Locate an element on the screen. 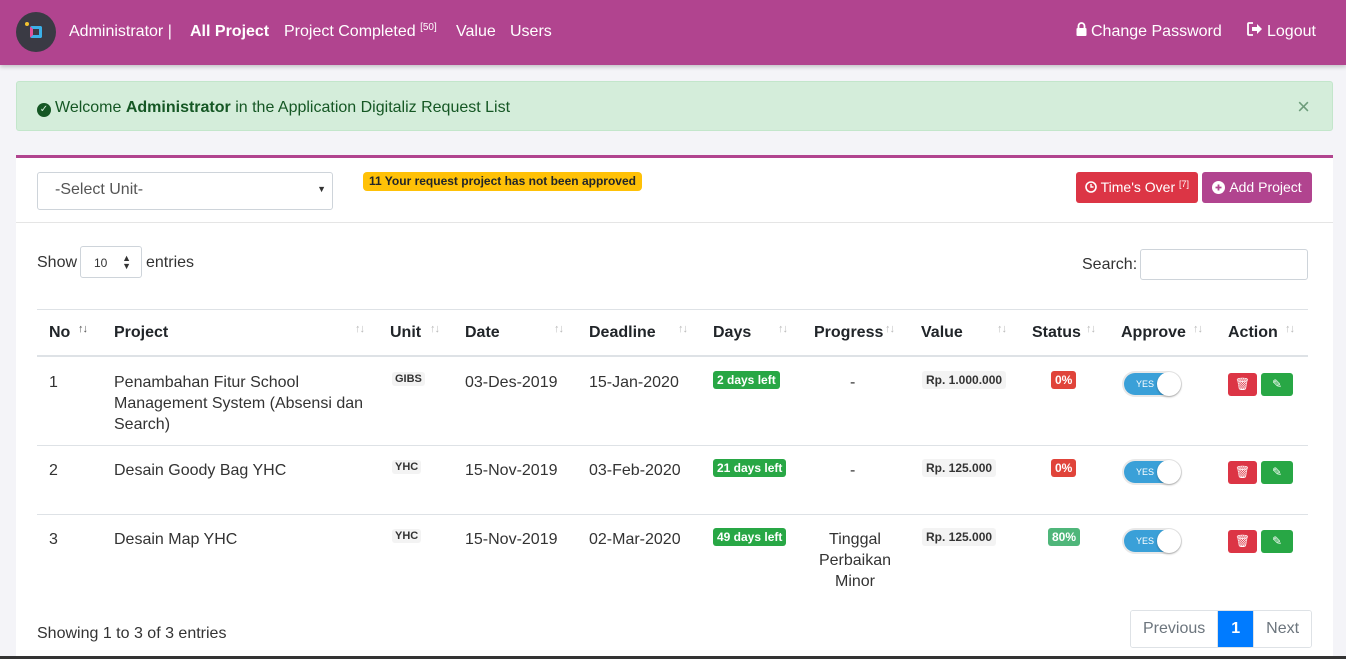 This screenshot has width=1346, height=659. col-header-days: Days is located at coordinates (732, 333).